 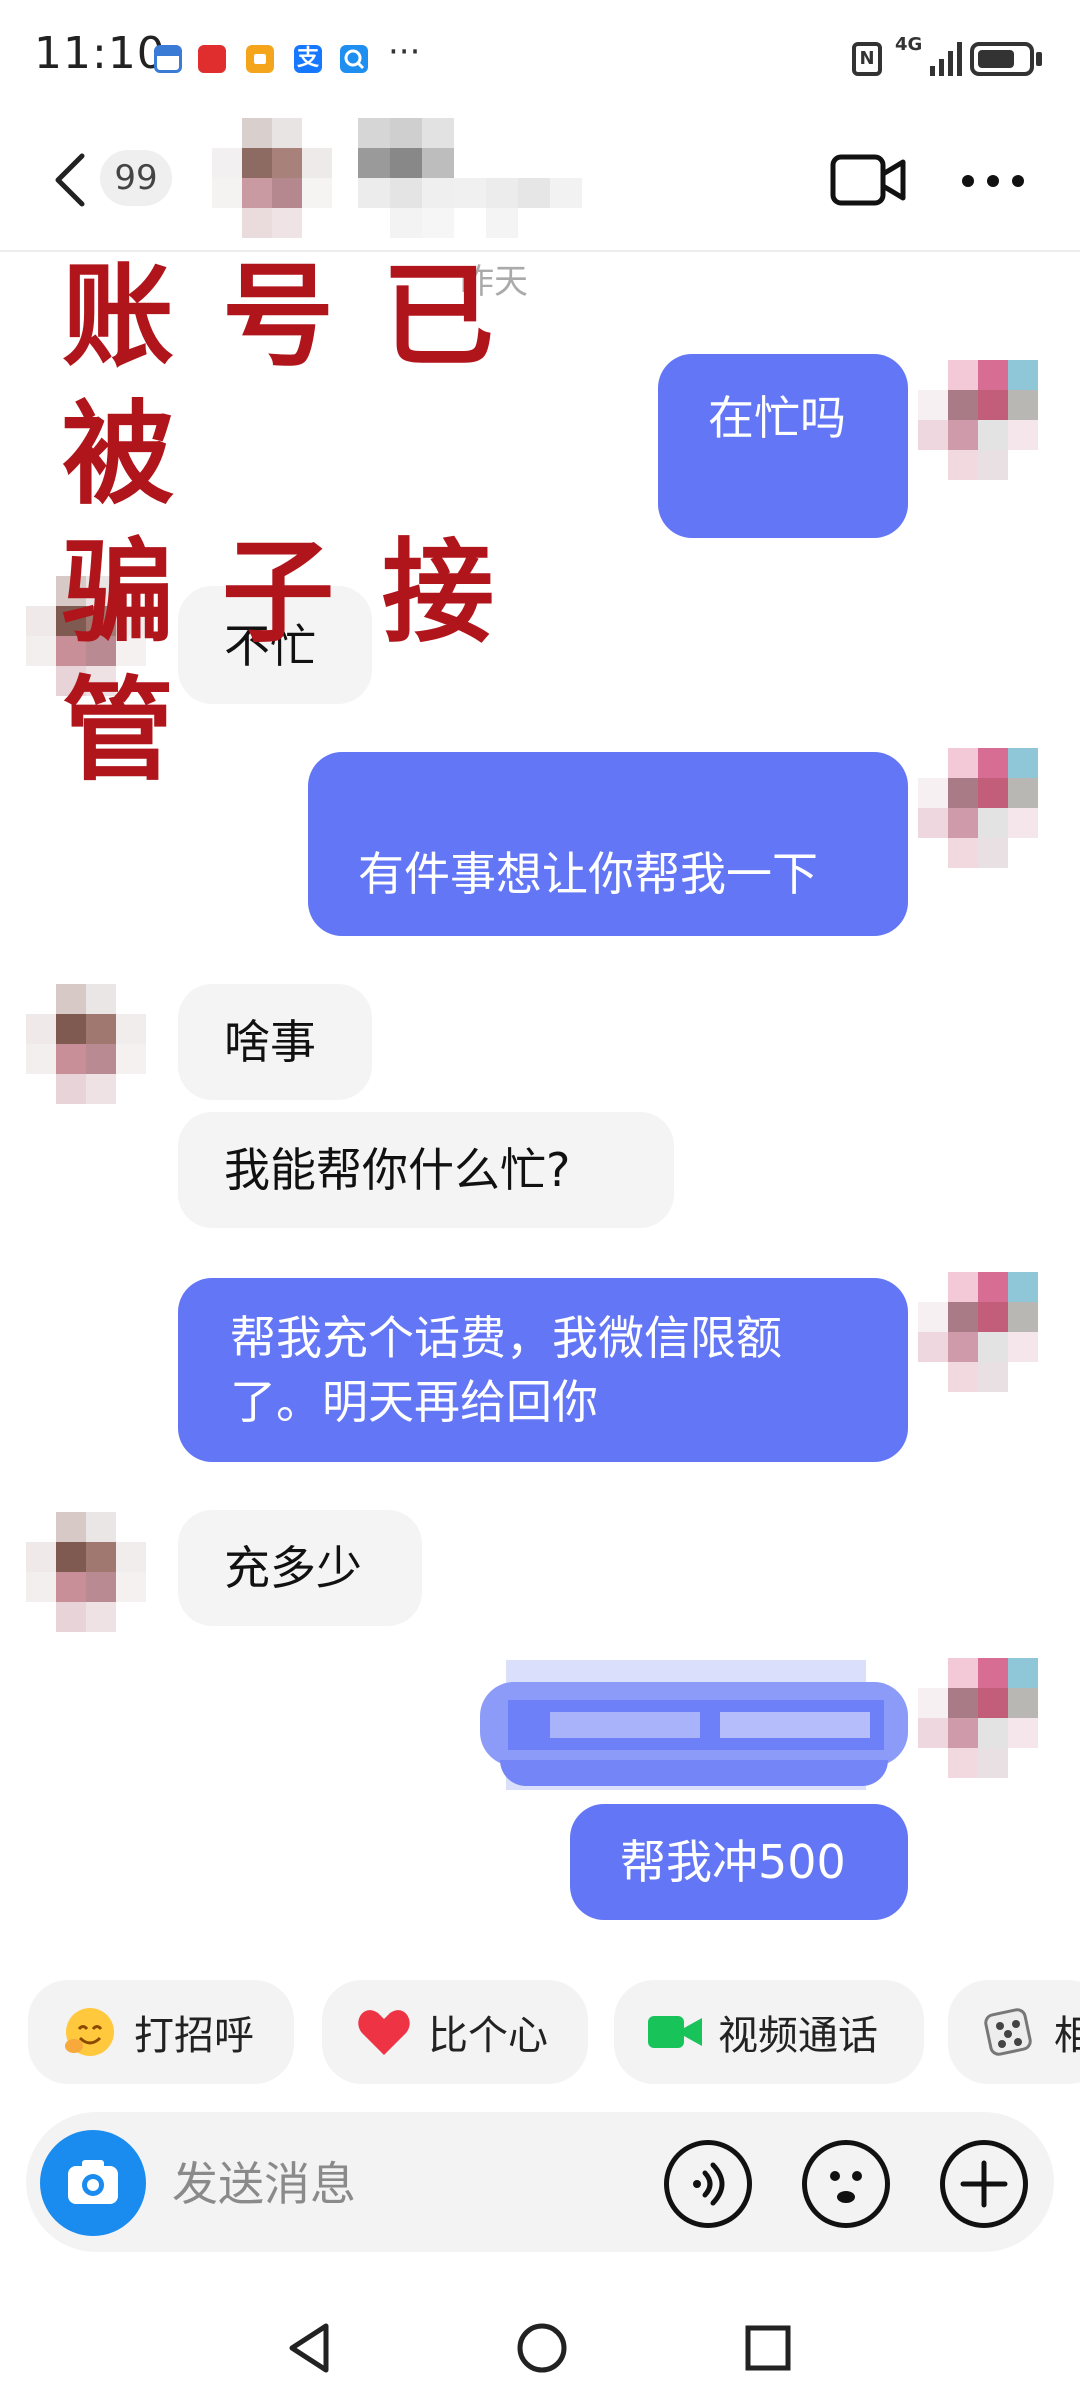 What do you see at coordinates (694, 1725) in the screenshot?
I see `message-out-blurred` at bounding box center [694, 1725].